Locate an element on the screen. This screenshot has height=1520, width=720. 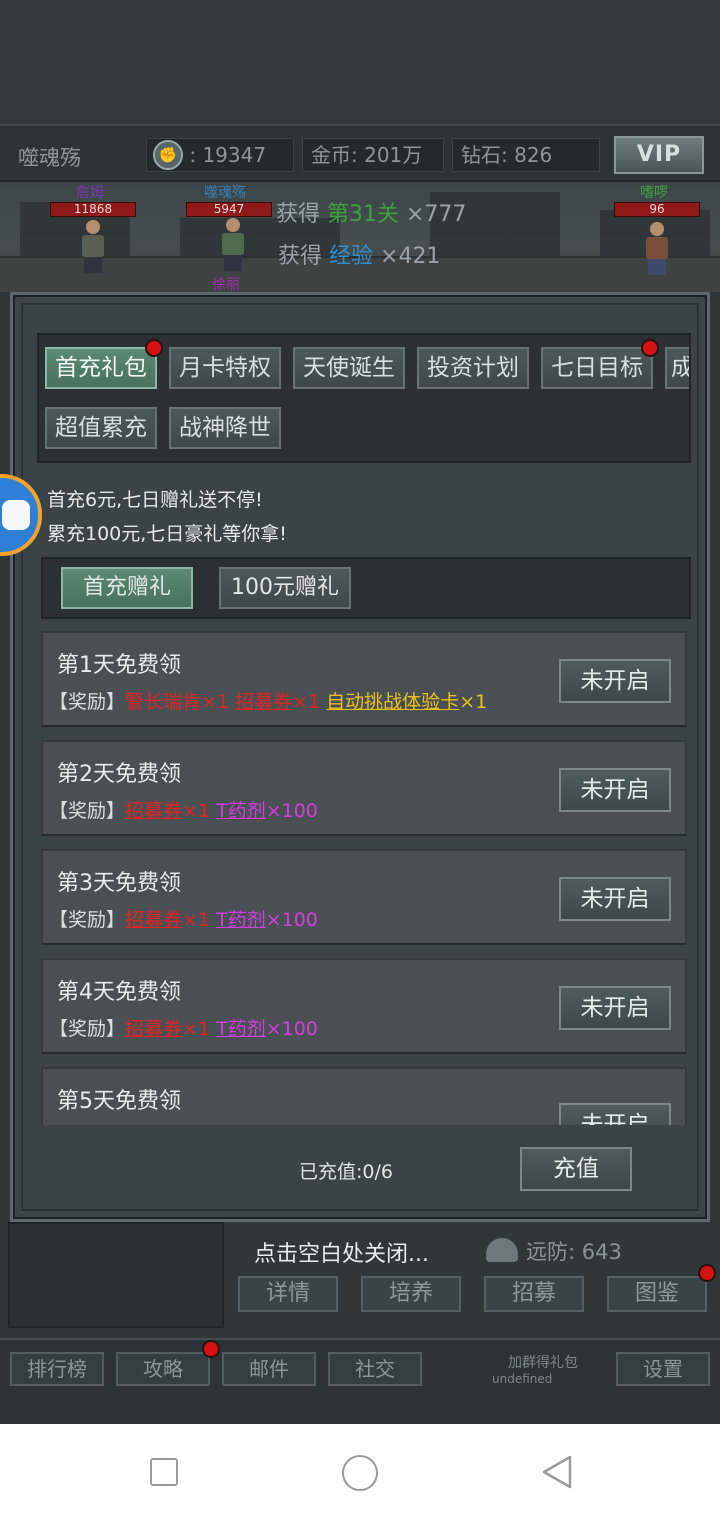
mail-button: 邮件 is located at coordinates (269, 1369).